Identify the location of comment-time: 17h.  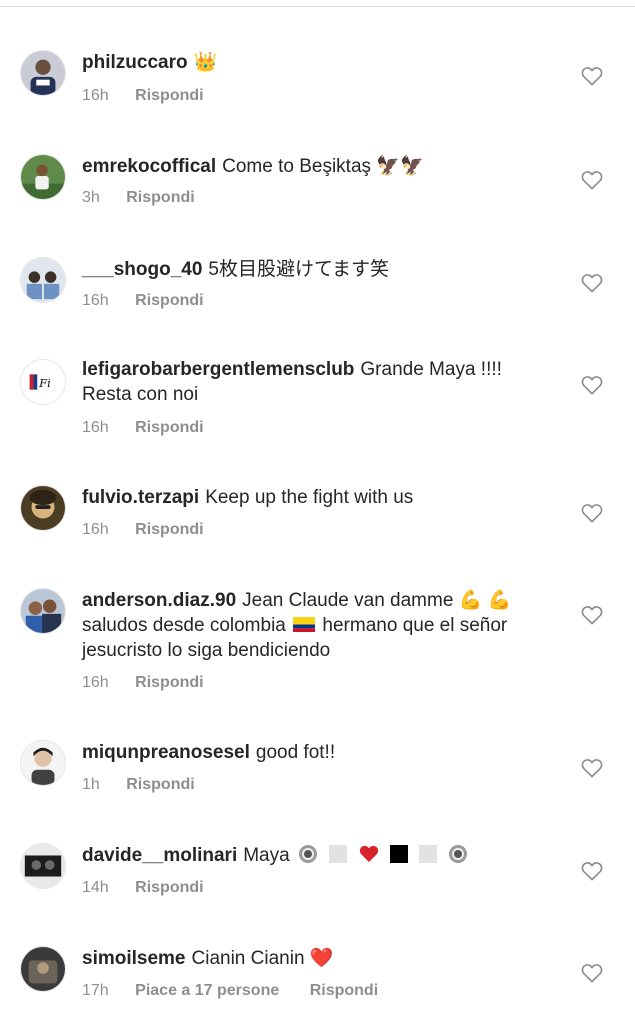
(95, 990).